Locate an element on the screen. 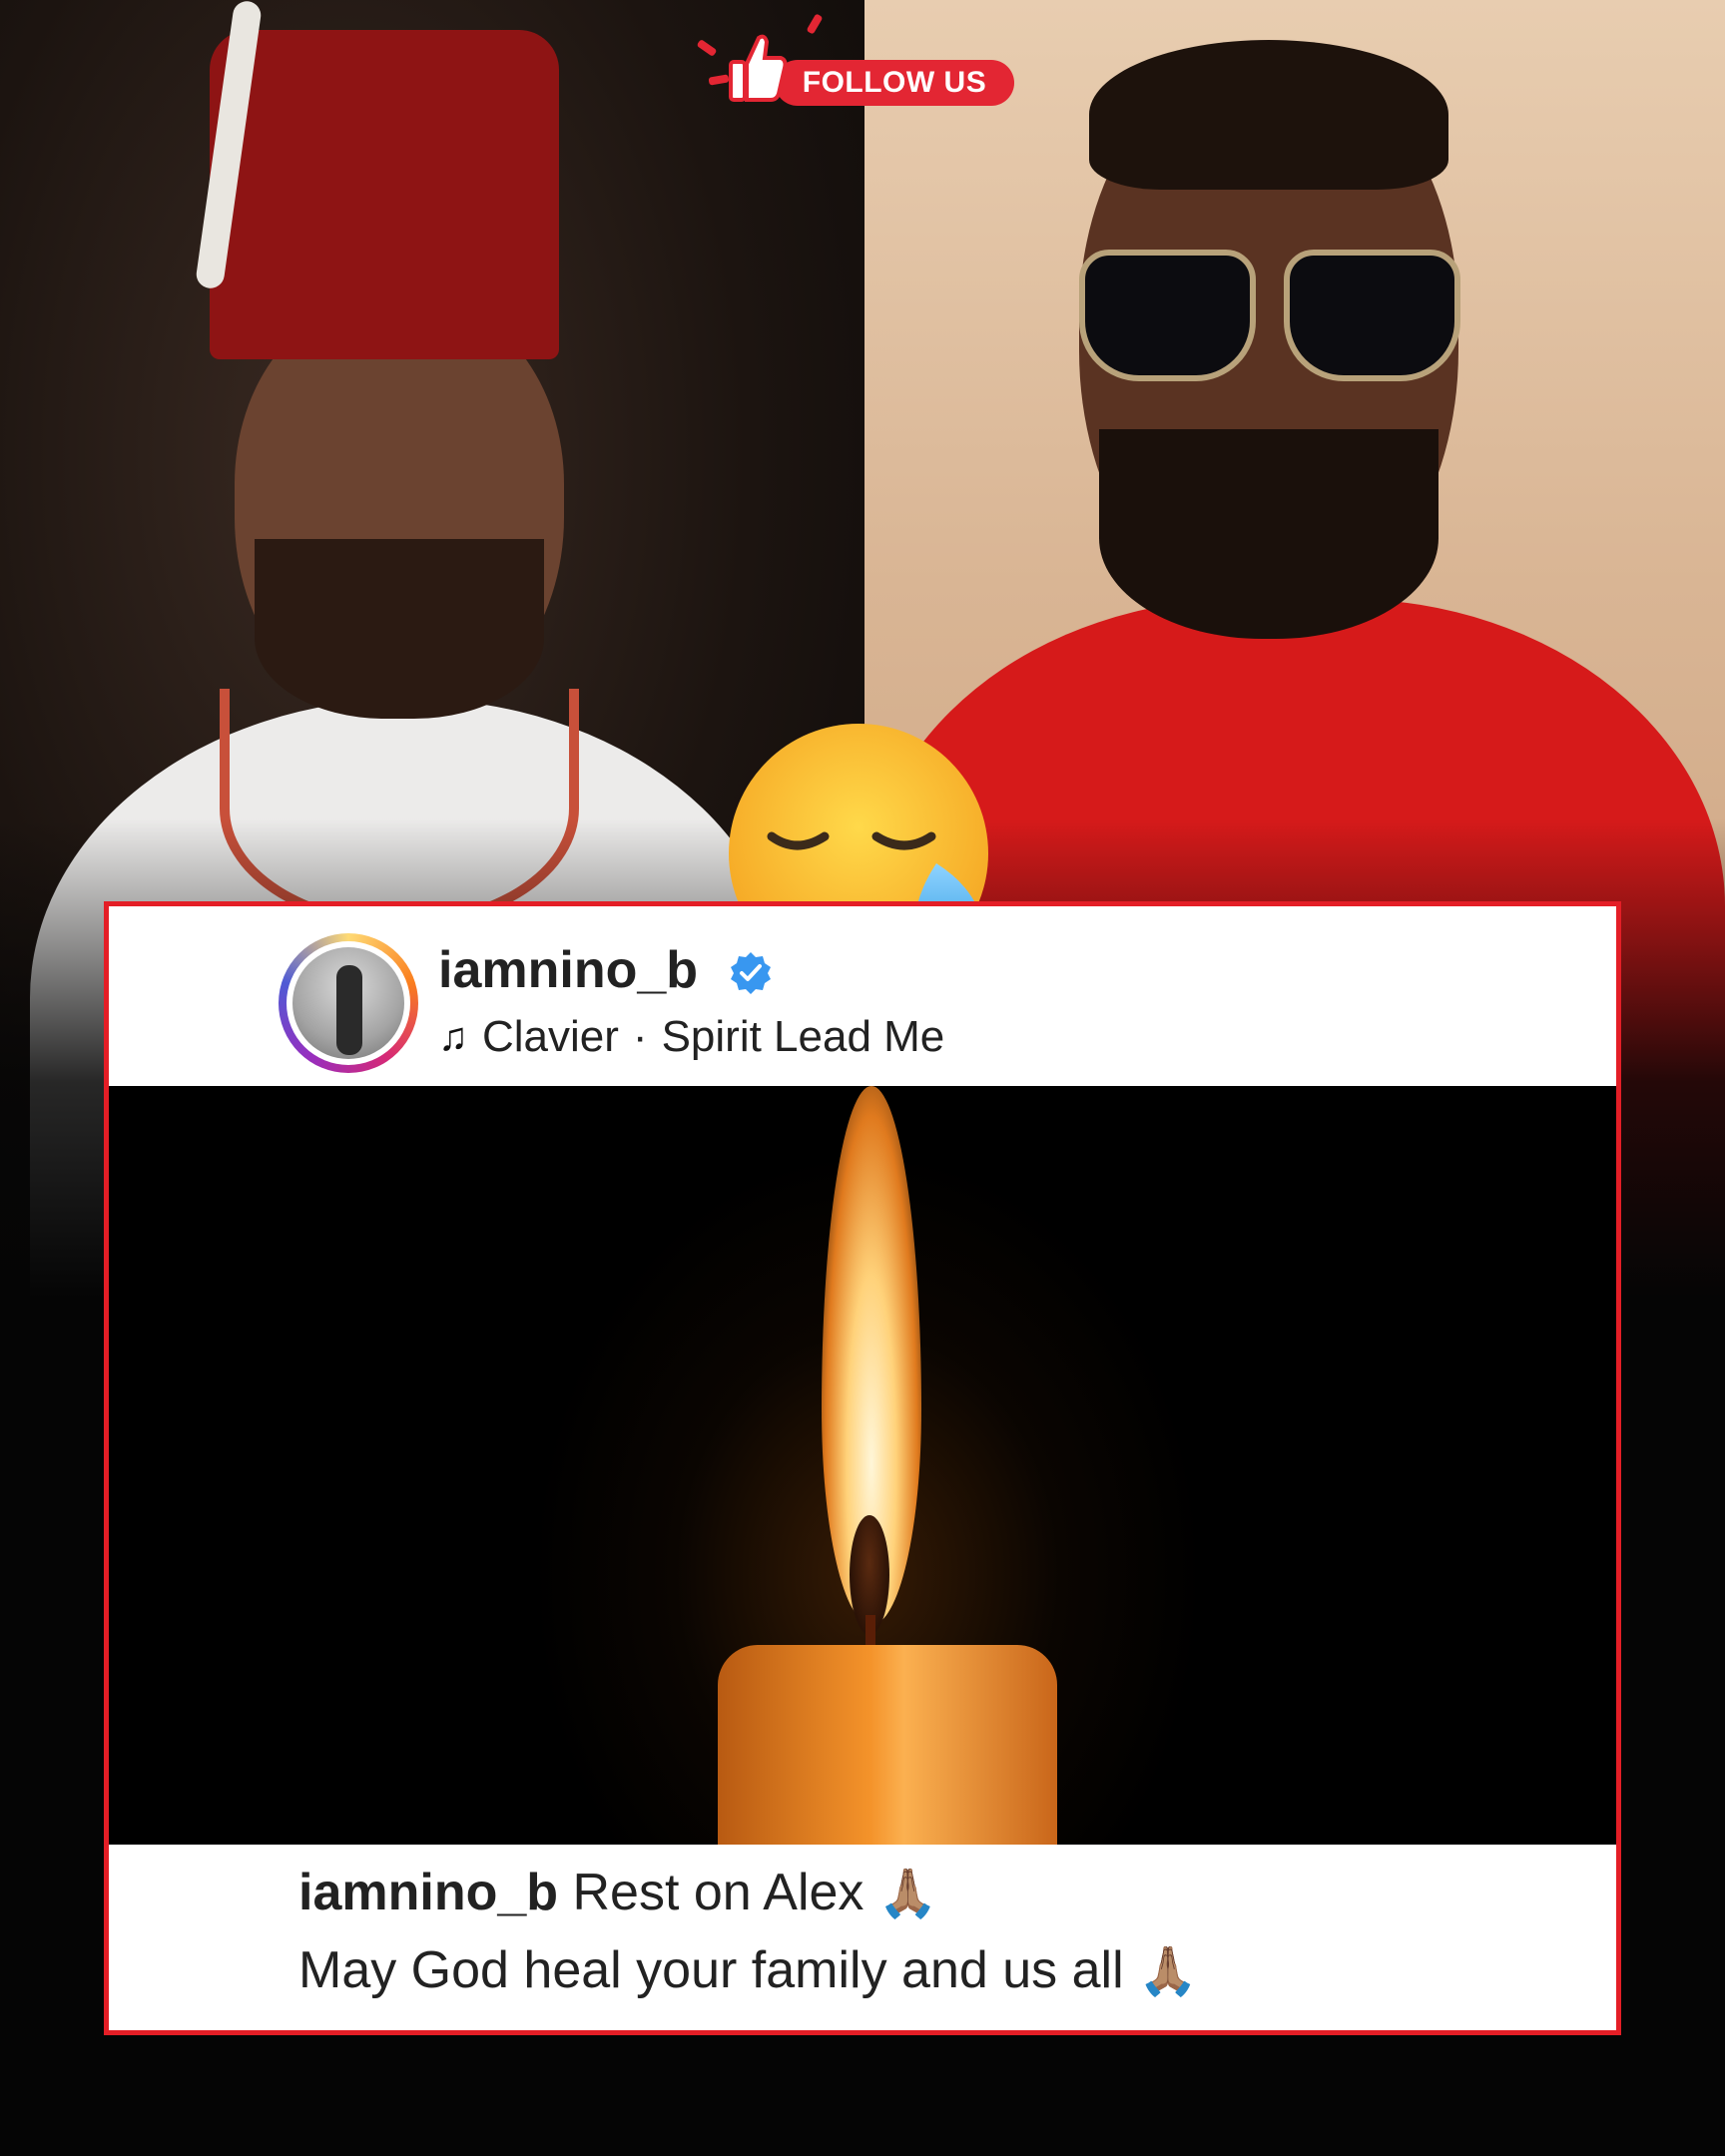  follow-us-badge: FOLLOW US is located at coordinates (856, 63).